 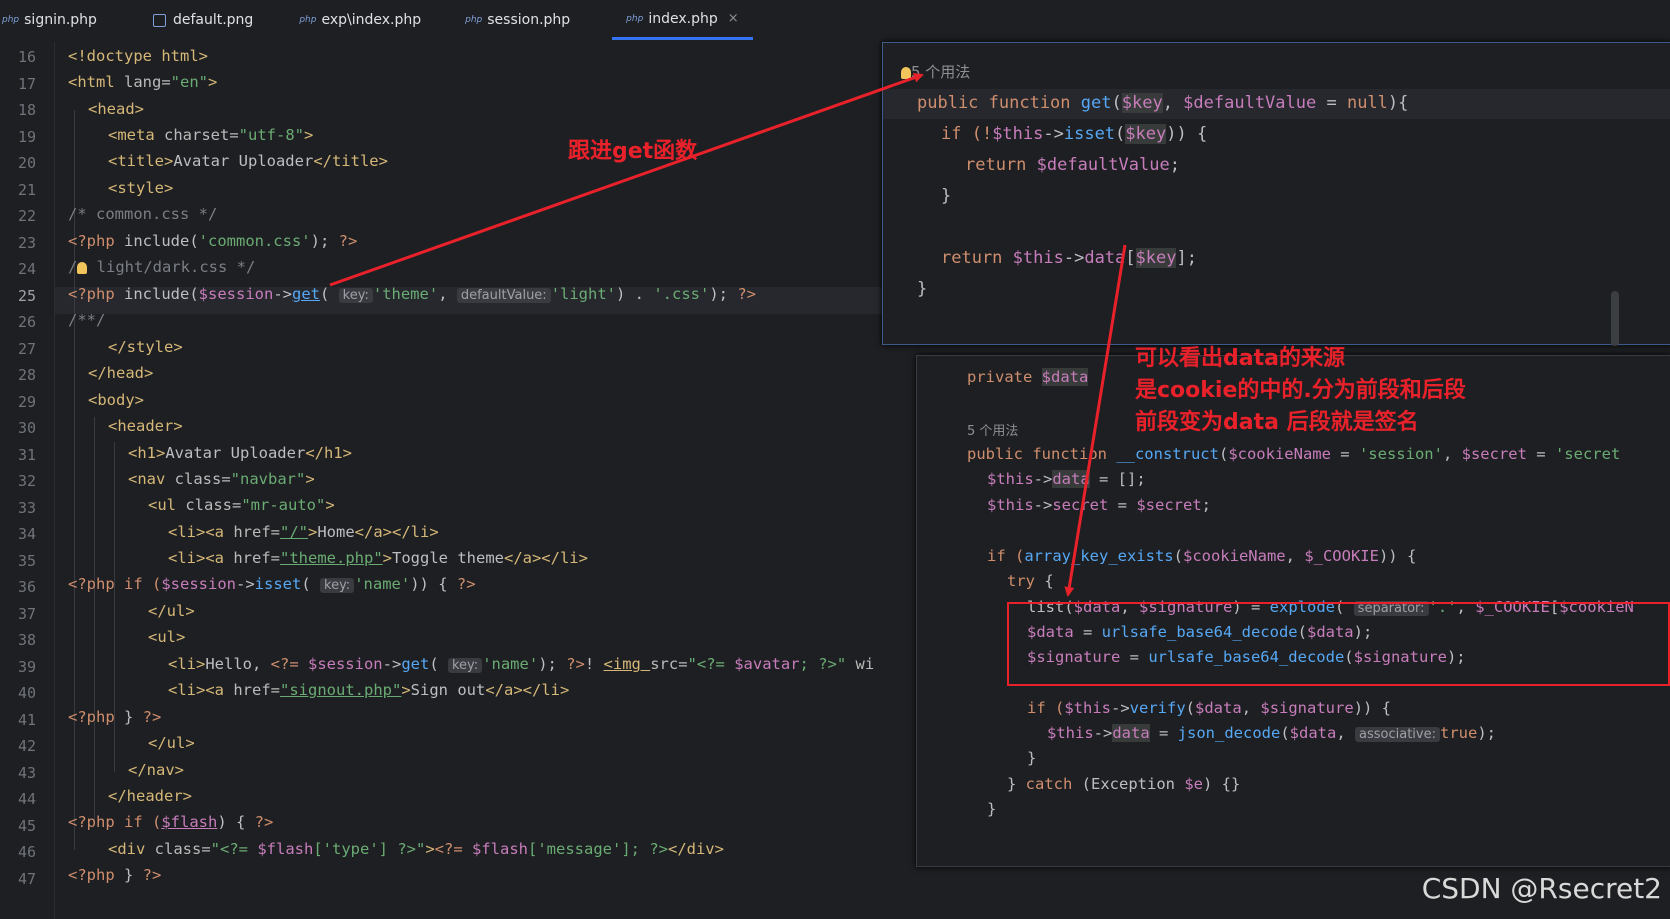 I want to click on watermark: CSDN @Rsecret2, so click(x=1541, y=888).